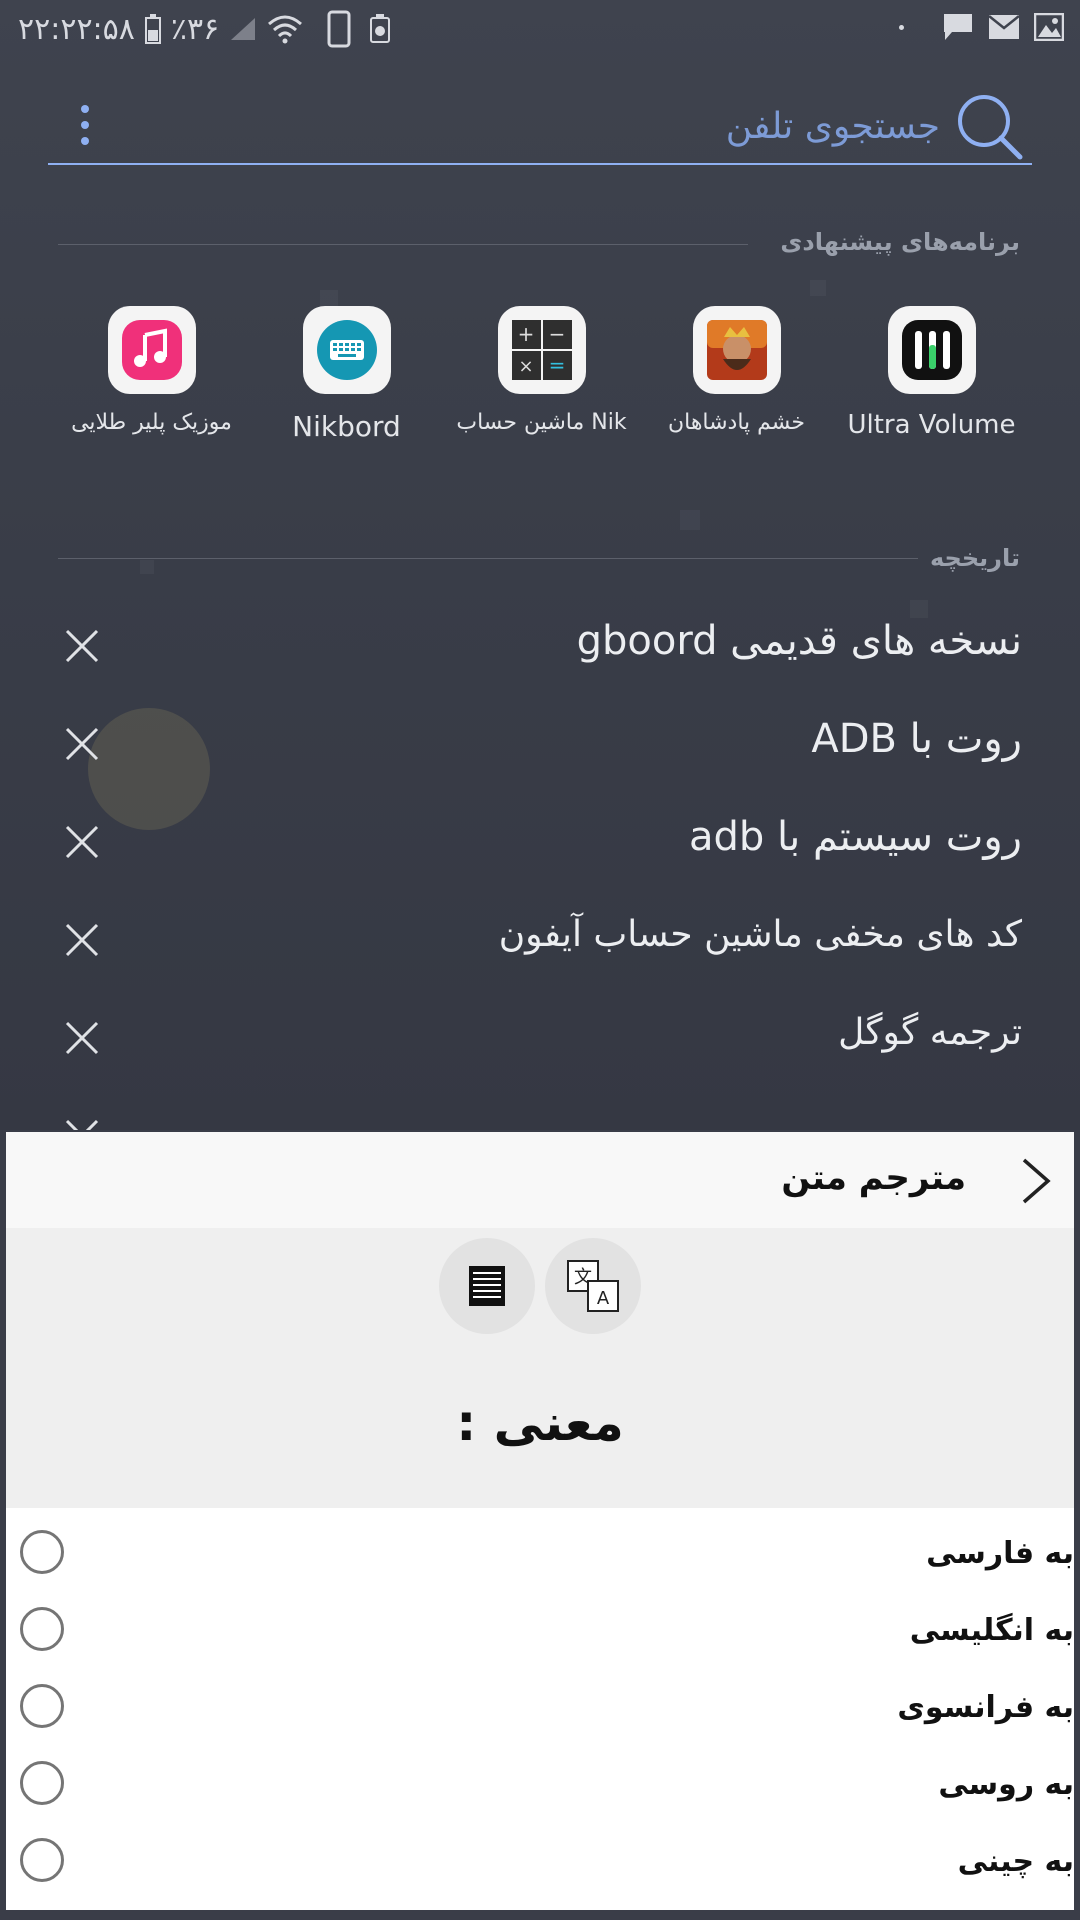  Describe the element at coordinates (931, 350) in the screenshot. I see `equalizer-icon` at that location.